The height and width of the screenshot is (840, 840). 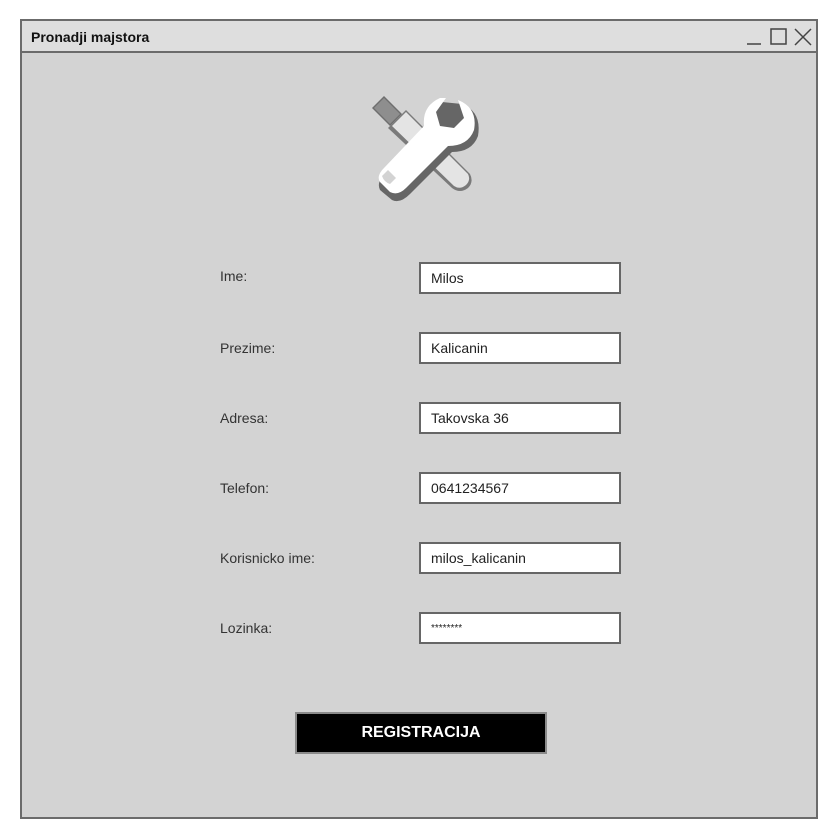 I want to click on minimize-icon, so click(x=755, y=37).